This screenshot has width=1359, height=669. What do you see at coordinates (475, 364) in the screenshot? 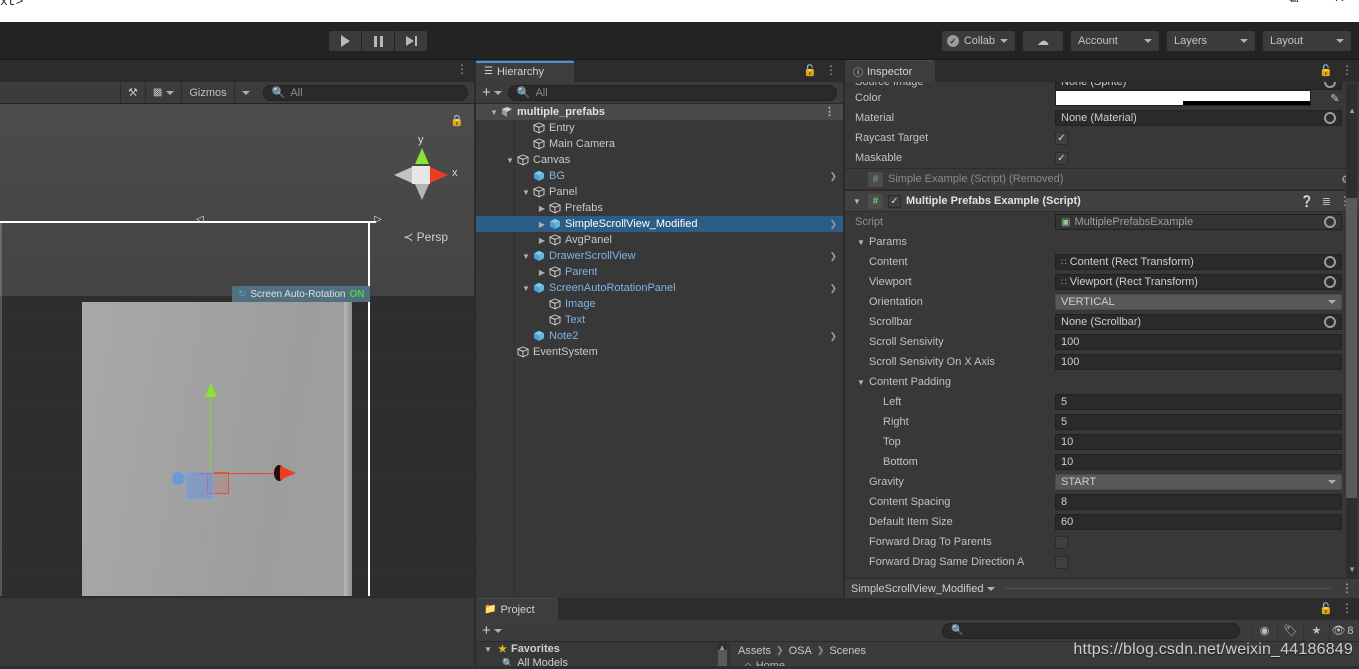
I see `splitter-scene-hierarchy` at bounding box center [475, 364].